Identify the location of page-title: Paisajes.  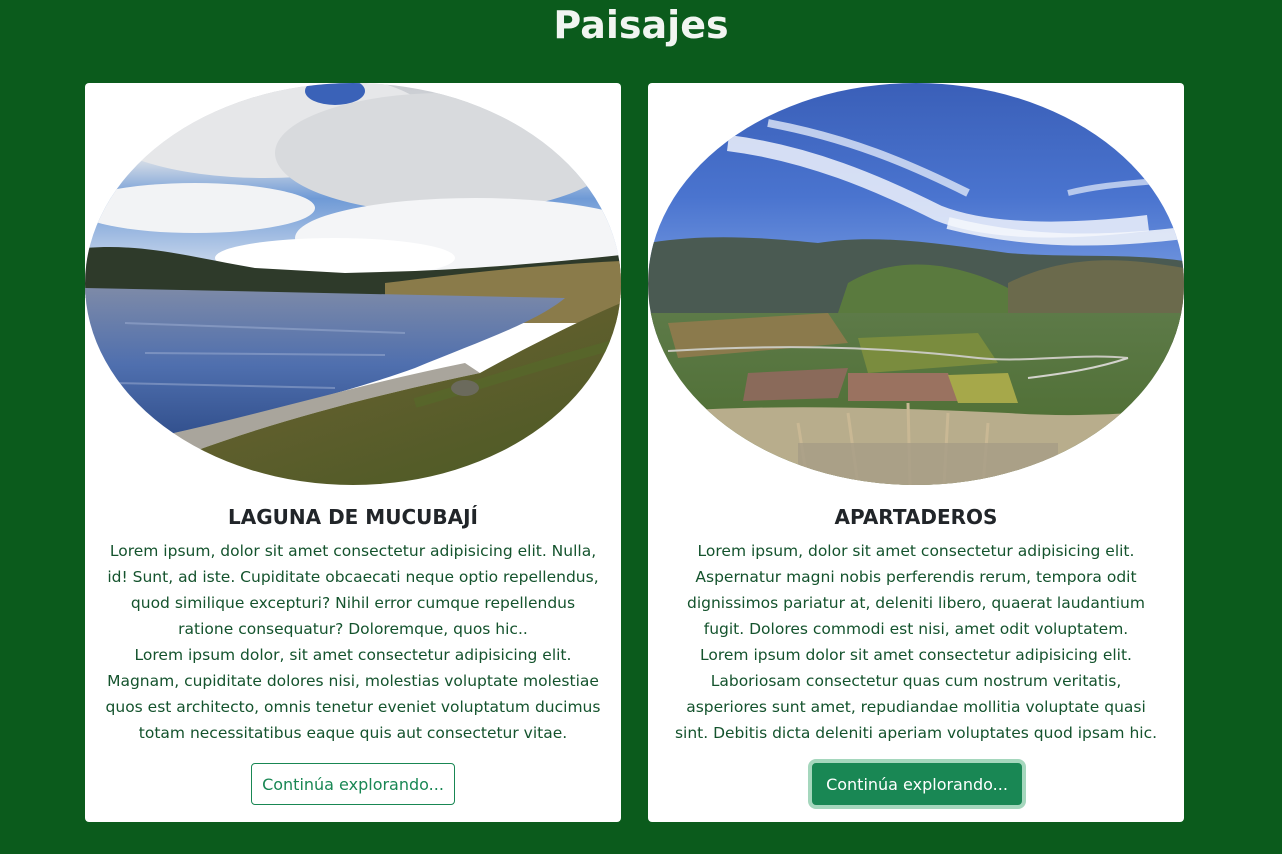
(641, 25).